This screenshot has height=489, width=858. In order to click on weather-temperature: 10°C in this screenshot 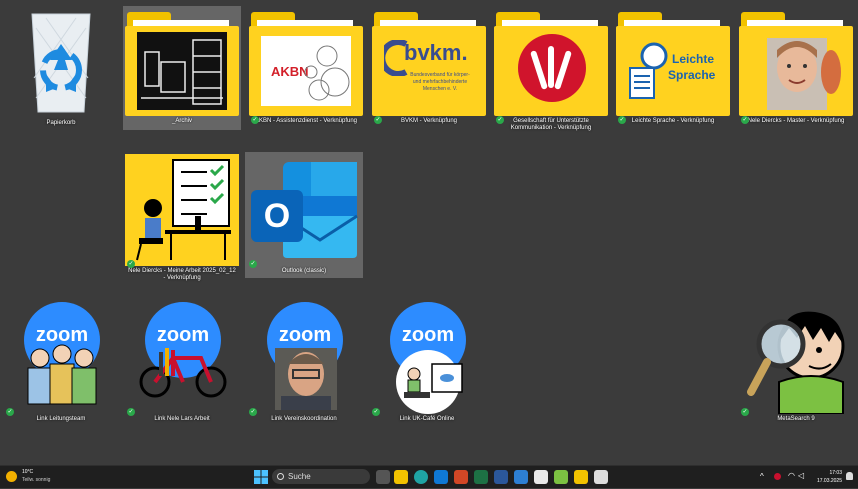, I will do `click(28, 472)`.